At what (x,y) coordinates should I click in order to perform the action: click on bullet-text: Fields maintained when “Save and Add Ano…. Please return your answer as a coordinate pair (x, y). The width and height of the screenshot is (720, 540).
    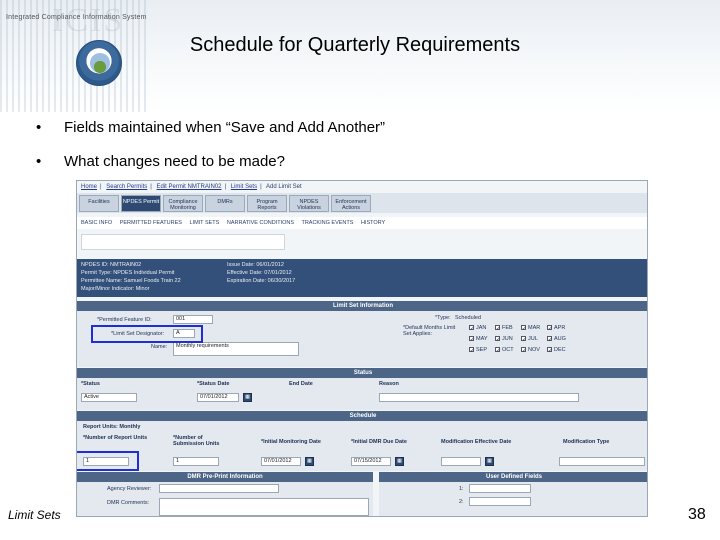
    Looking at the image, I should click on (225, 127).